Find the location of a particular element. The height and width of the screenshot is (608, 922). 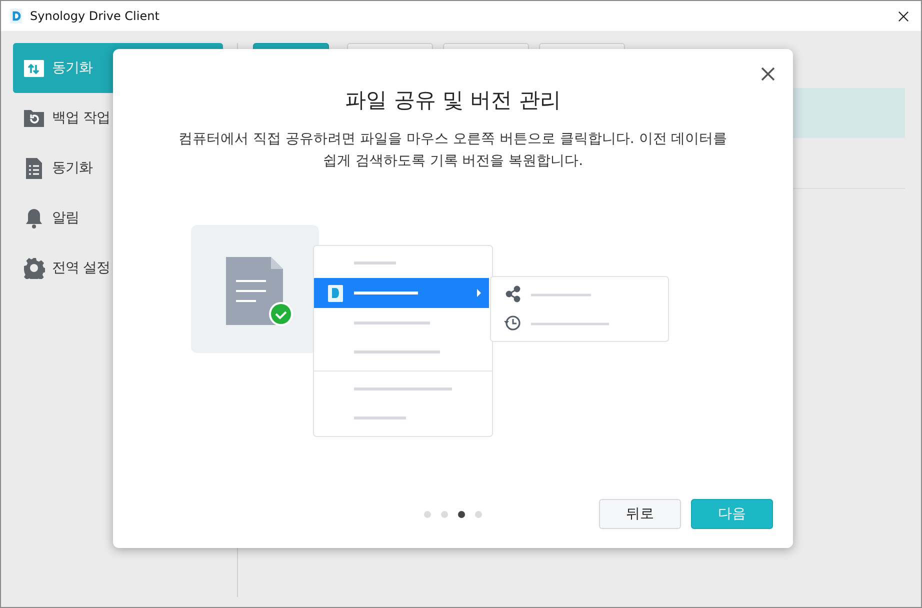

description-text: 쉽게 검색하도록 기록 버전을 복원합니다. is located at coordinates (453, 161).